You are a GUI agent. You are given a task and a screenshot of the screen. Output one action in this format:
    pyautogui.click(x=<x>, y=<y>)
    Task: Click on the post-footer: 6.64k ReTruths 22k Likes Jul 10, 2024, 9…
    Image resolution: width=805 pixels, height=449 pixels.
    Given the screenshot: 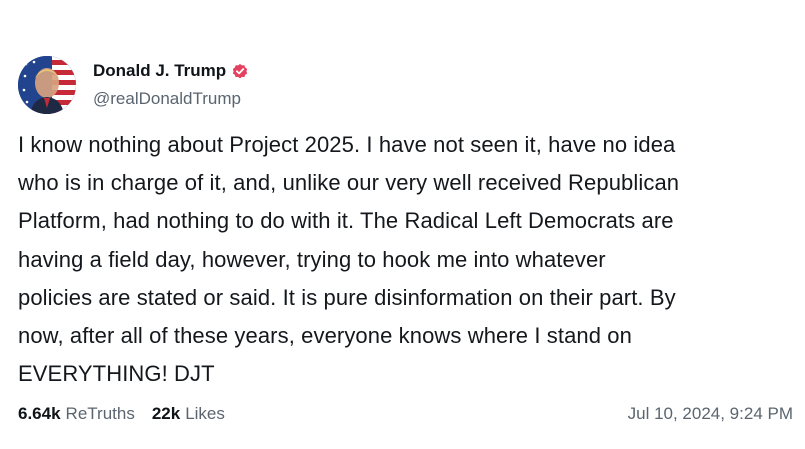 What is the action you would take?
    pyautogui.click(x=405, y=414)
    